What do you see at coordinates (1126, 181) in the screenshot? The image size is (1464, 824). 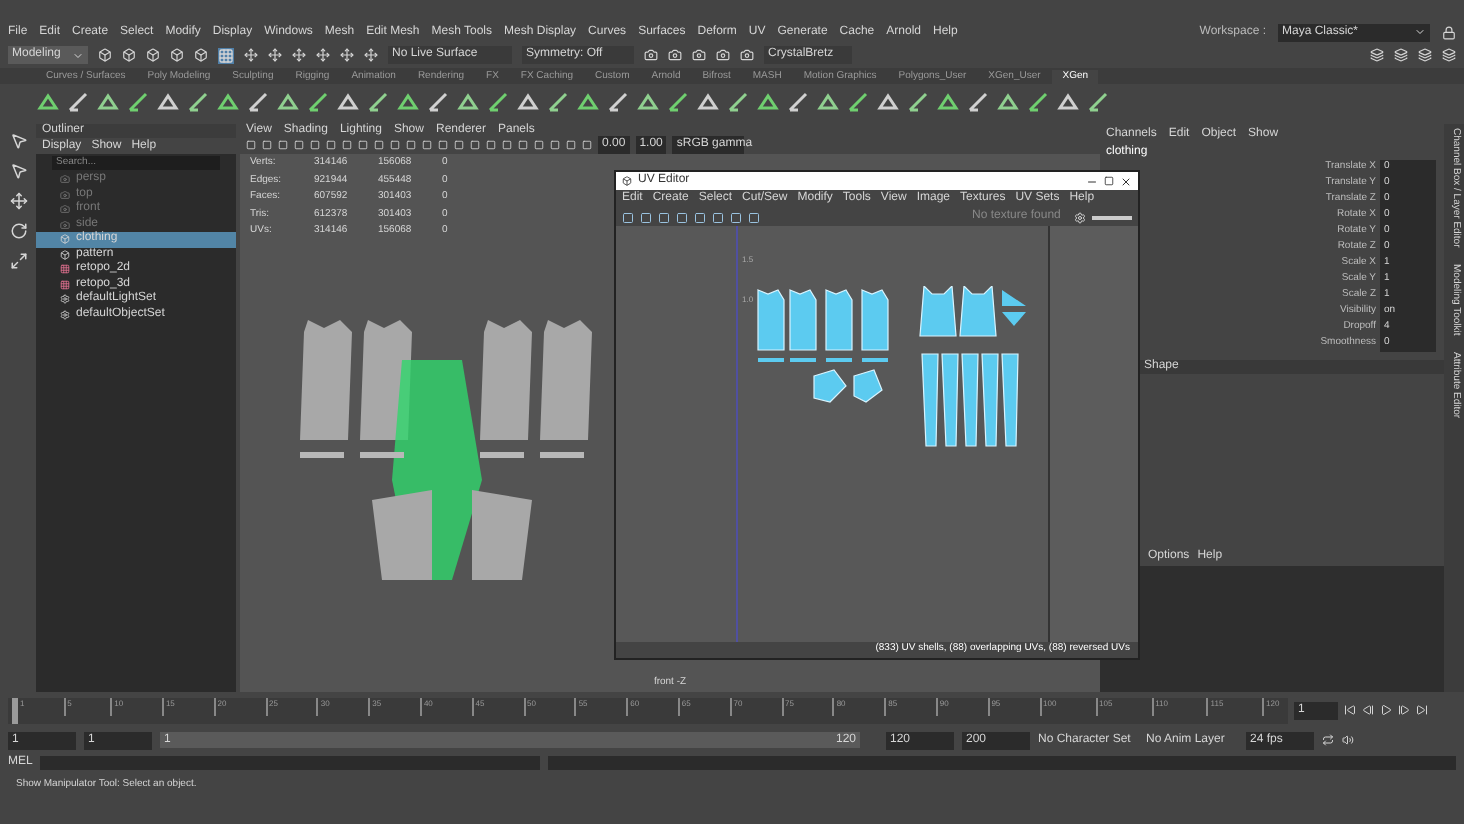 I see `close-icon` at bounding box center [1126, 181].